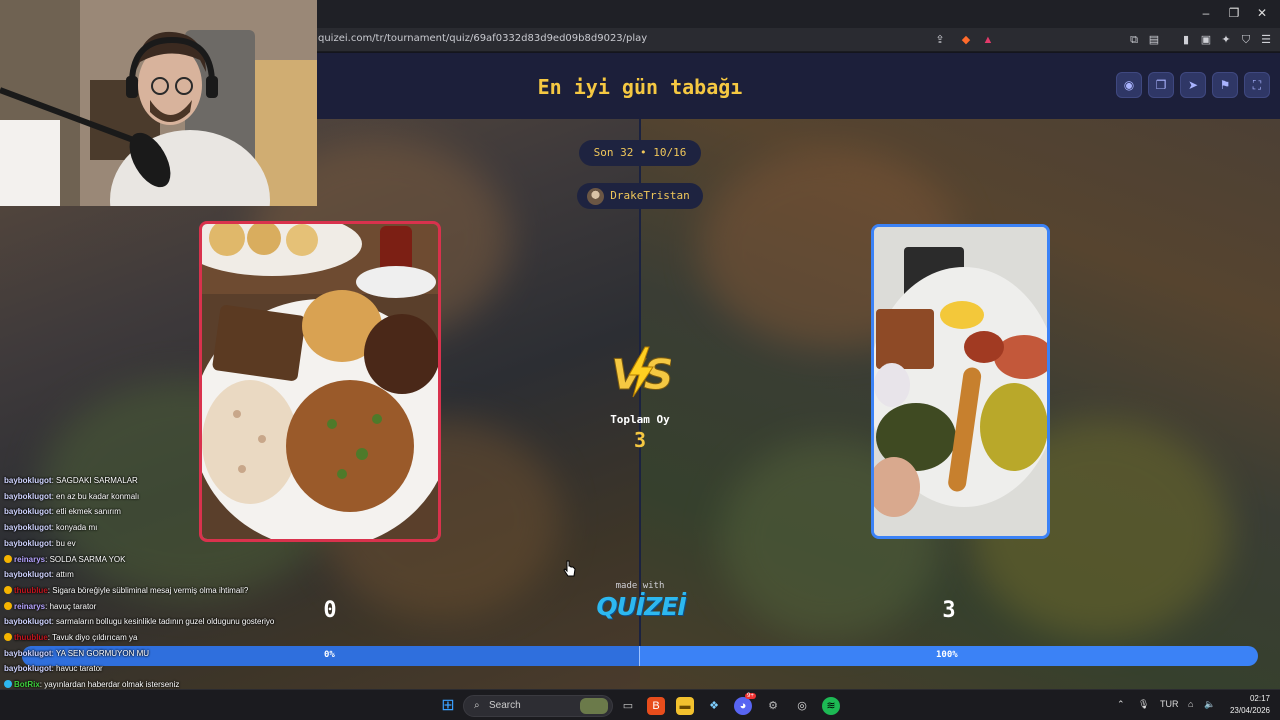 Image resolution: width=1280 pixels, height=720 pixels. Describe the element at coordinates (802, 706) in the screenshot. I see `obs-icon: ◎` at that location.